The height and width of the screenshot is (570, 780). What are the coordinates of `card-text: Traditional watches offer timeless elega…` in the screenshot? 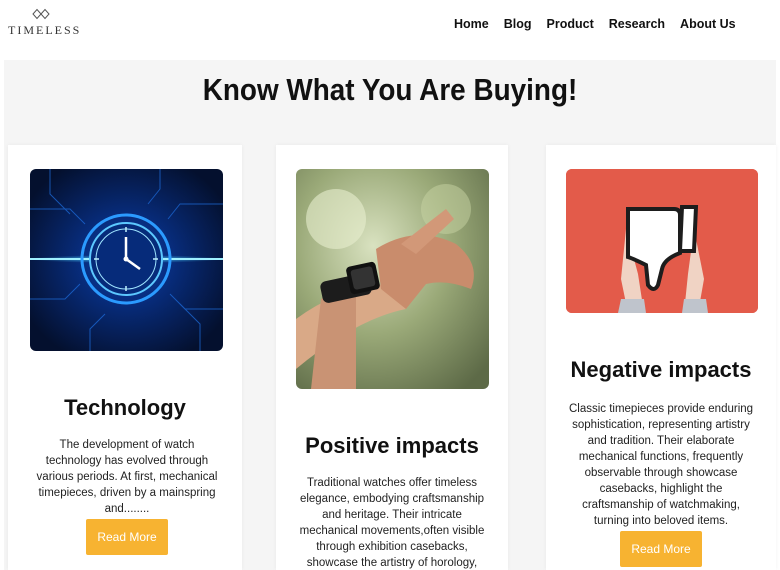 It's located at (392, 523).